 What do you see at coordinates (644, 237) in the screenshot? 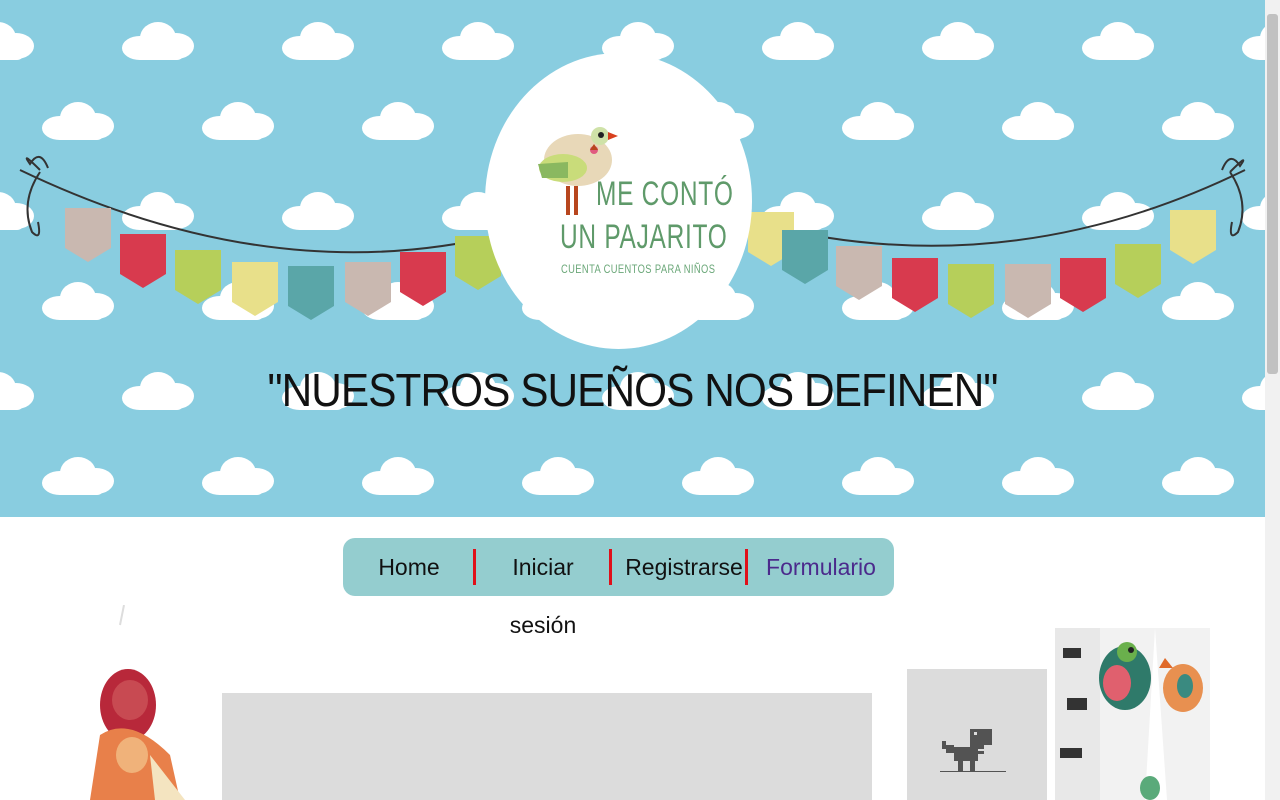
I see `logo-title-line2: UN PAJARITO` at bounding box center [644, 237].